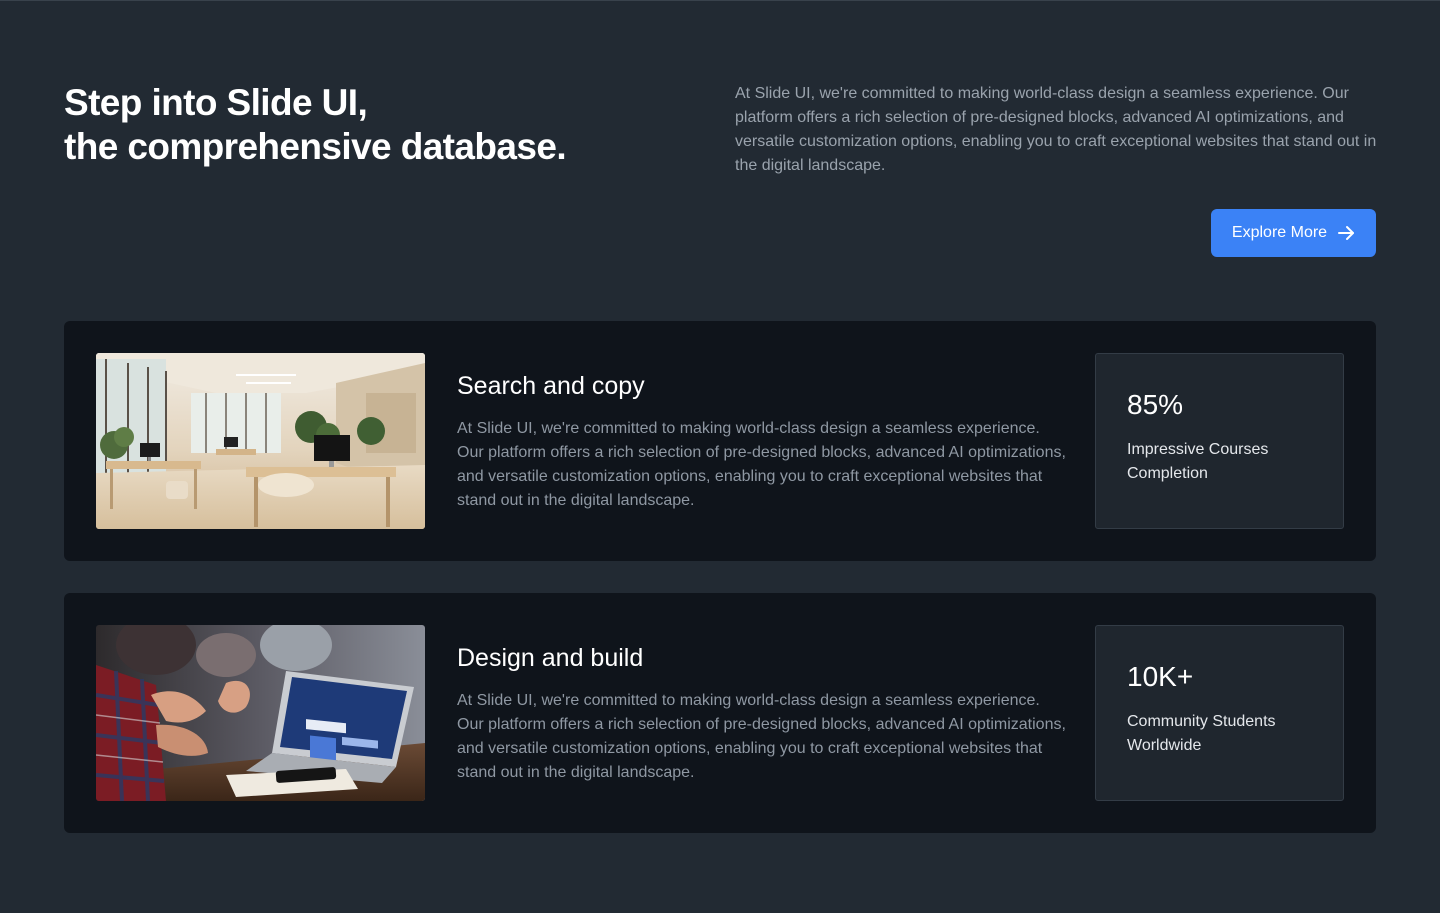 This screenshot has height=913, width=1440. Describe the element at coordinates (315, 146) in the screenshot. I see `hero-title-line-2: the comprehensive database.` at that location.